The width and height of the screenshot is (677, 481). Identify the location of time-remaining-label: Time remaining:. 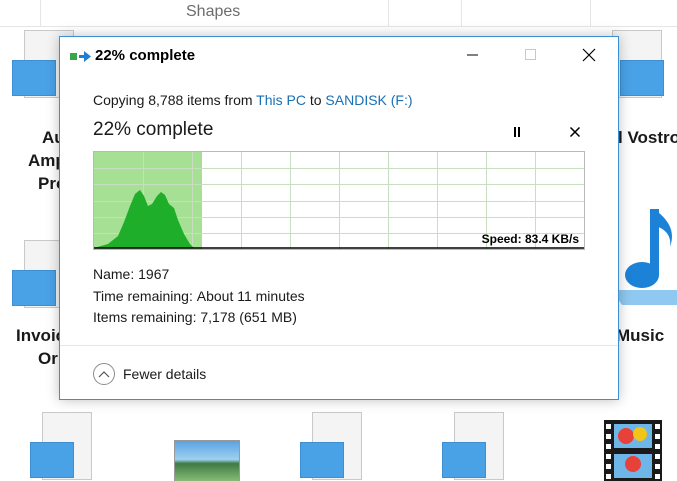
(143, 296).